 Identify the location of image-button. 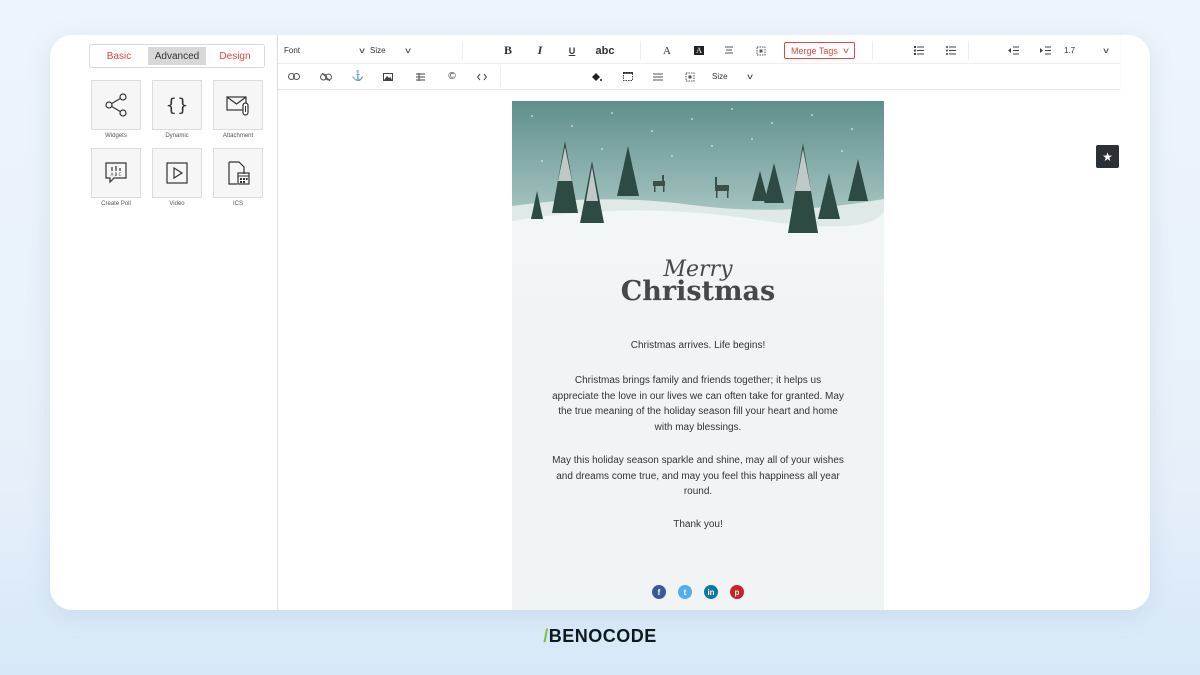
(388, 76).